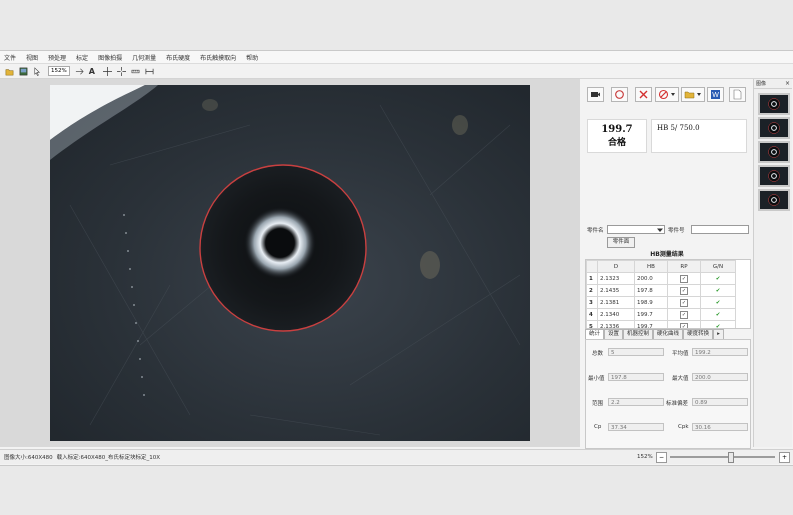 The height and width of the screenshot is (515, 793). Describe the element at coordinates (592, 278) in the screenshot. I see `row-index: 1` at that location.